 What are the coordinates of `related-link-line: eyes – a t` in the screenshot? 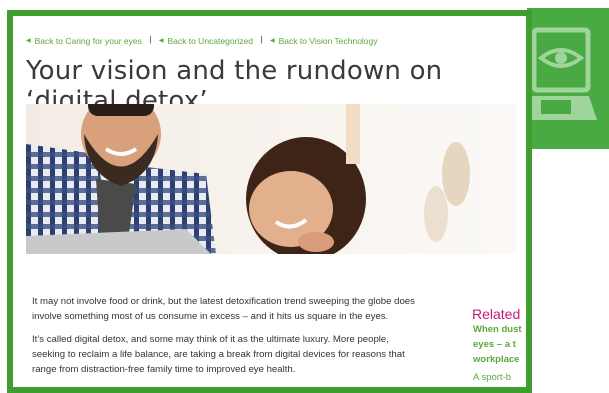 It's located at (499, 344).